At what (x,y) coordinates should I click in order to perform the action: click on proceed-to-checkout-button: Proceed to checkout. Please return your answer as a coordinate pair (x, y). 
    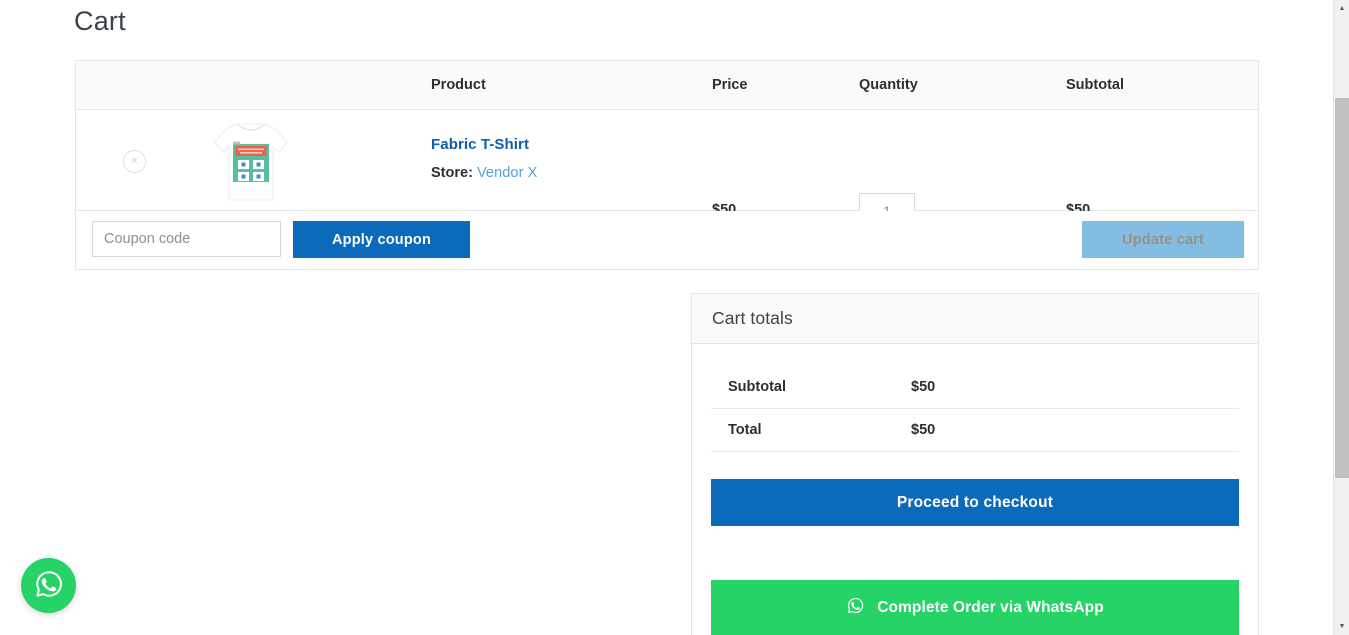
    Looking at the image, I should click on (975, 502).